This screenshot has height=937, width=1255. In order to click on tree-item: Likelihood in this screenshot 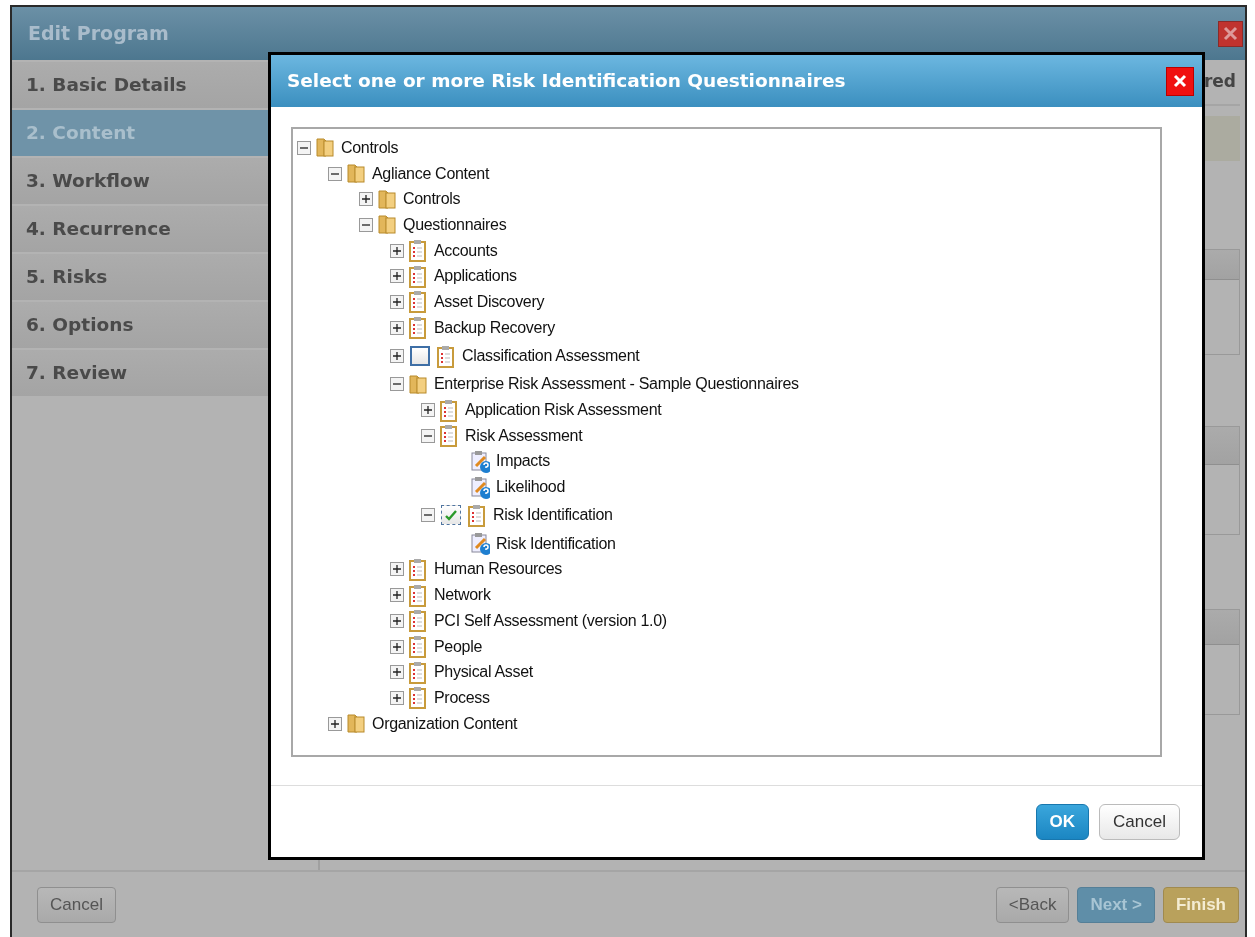, I will do `click(531, 487)`.